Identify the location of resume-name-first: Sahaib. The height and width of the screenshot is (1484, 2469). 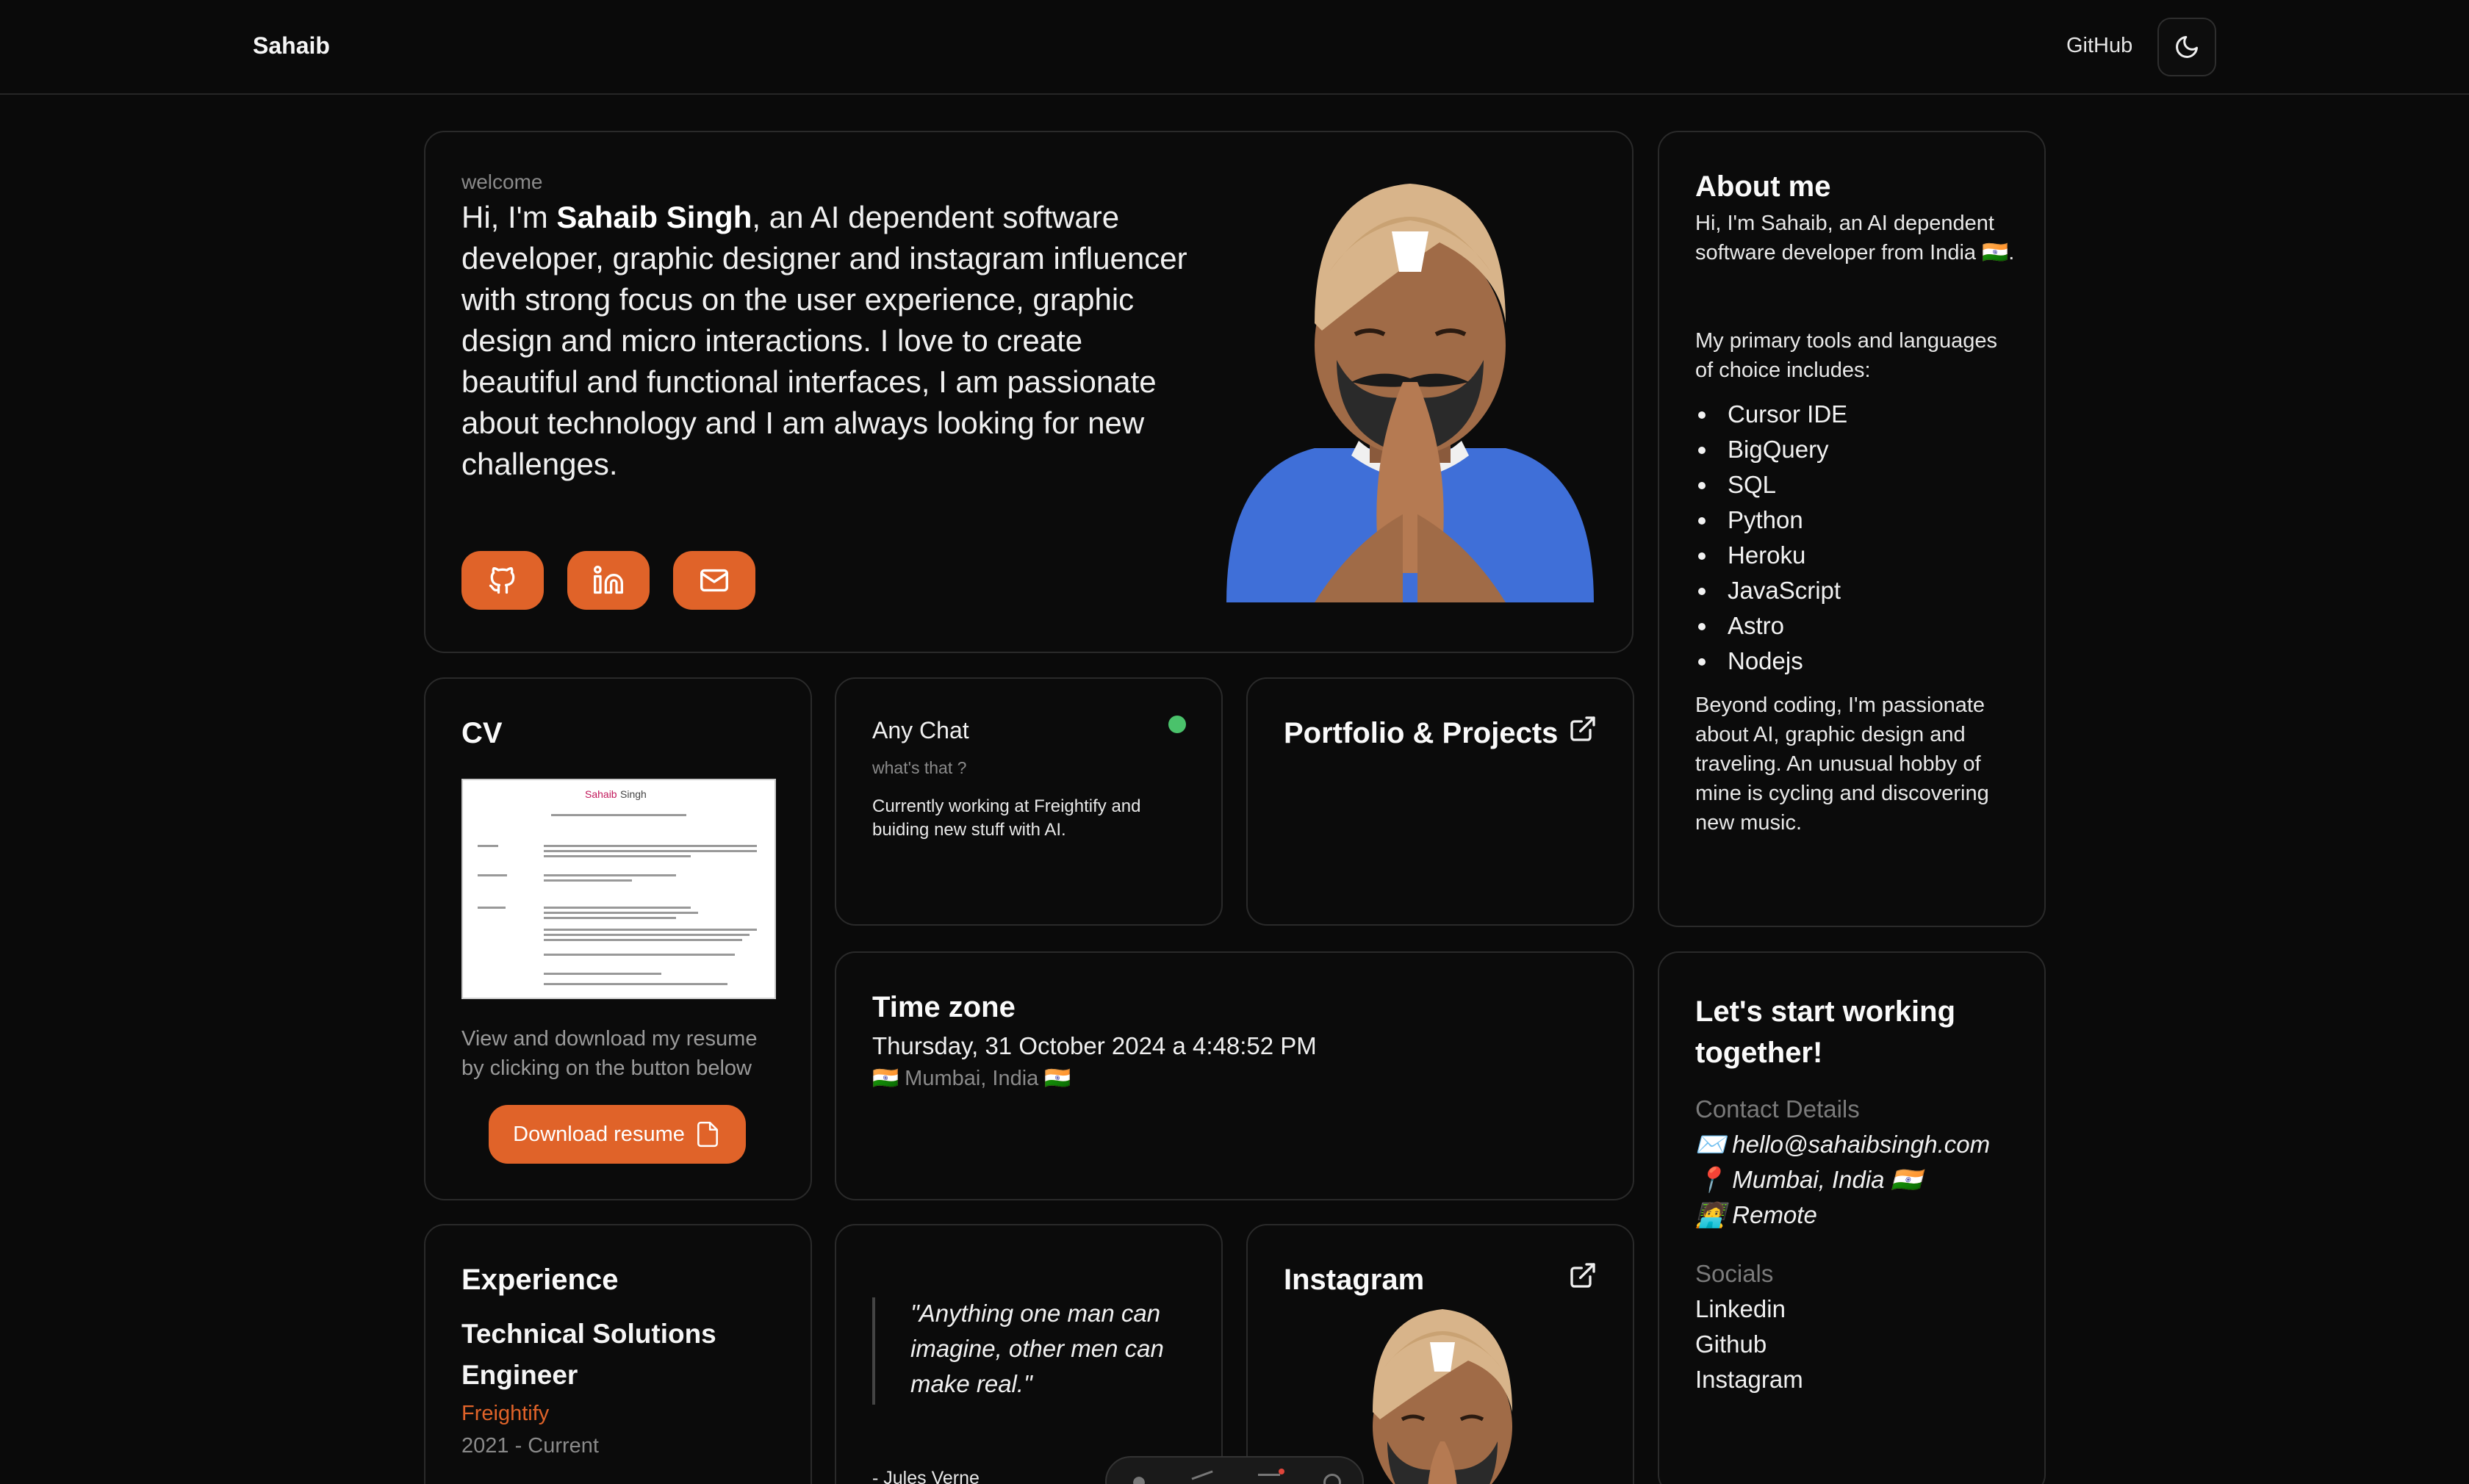
(601, 794).